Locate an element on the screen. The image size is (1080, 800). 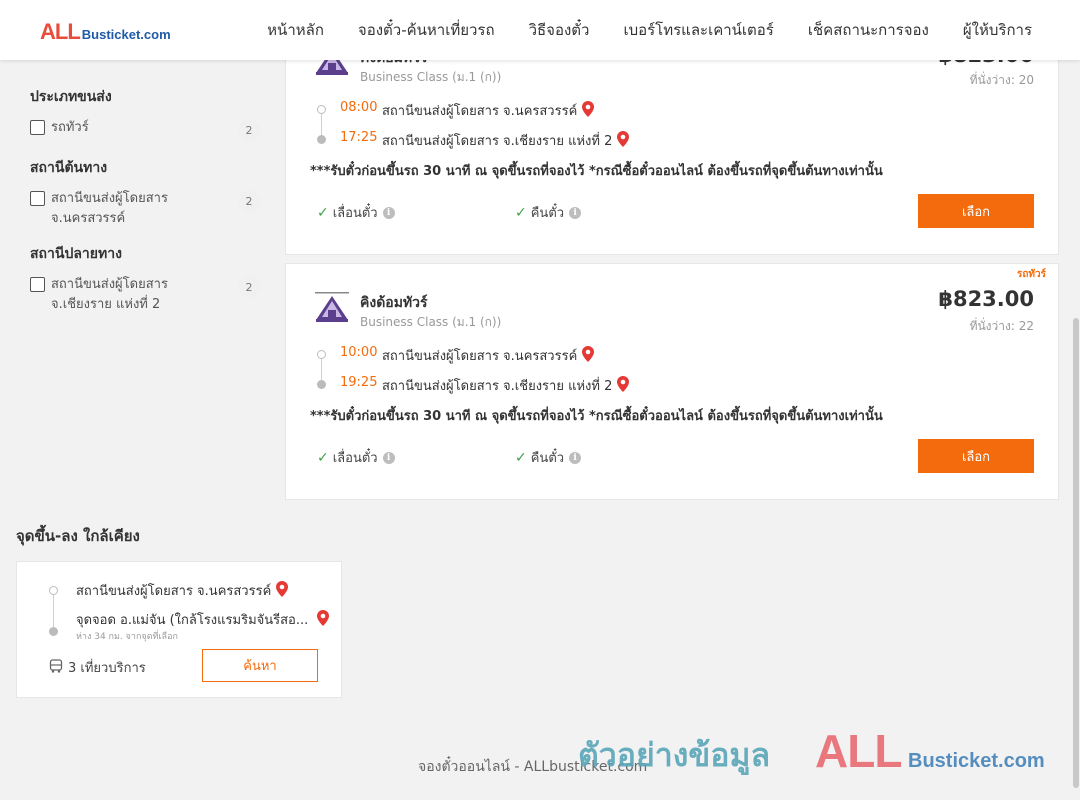
filter-group-transport: ประเภทขนส่ง รถทัวร์ 2 is located at coordinates (145, 120).